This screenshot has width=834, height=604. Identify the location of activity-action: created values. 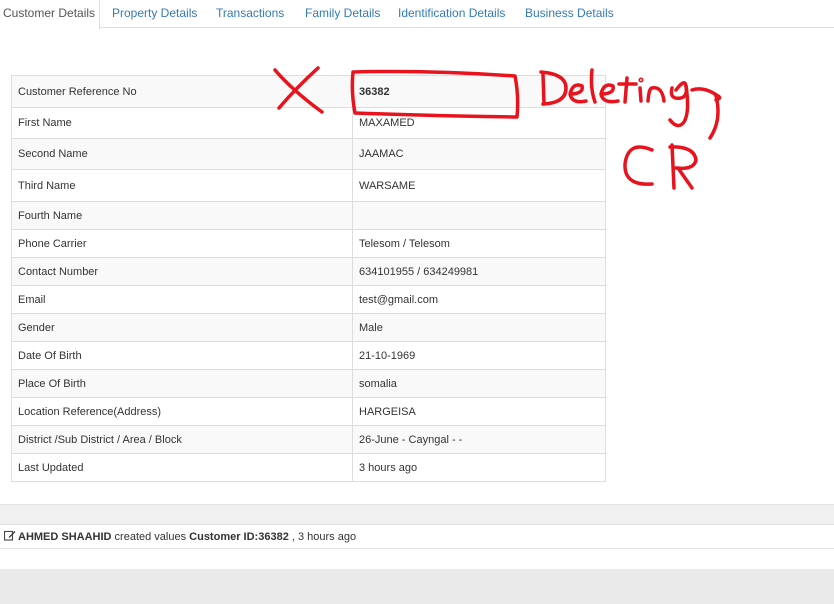
(150, 537).